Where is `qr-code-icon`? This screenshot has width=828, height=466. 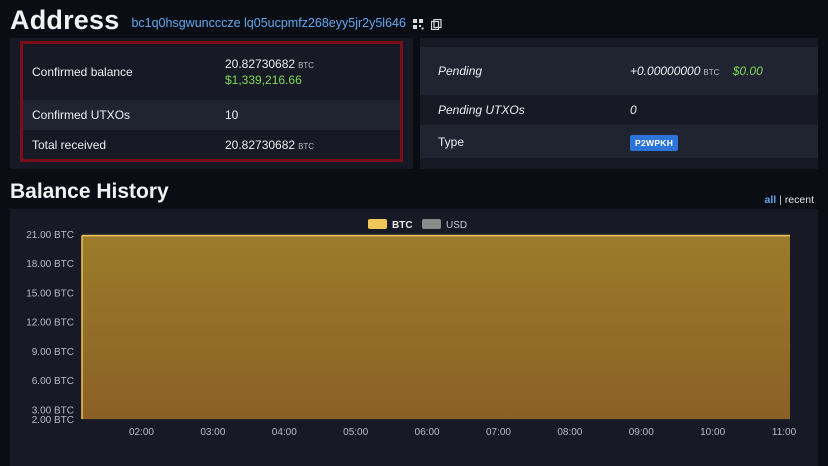 qr-code-icon is located at coordinates (418, 23).